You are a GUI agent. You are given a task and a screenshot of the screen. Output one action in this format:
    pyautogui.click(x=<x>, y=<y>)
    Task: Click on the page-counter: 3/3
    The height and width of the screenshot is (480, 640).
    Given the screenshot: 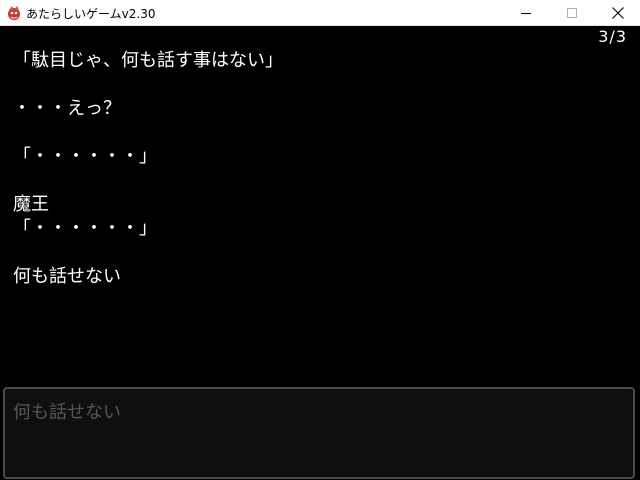 What is the action you would take?
    pyautogui.click(x=612, y=36)
    